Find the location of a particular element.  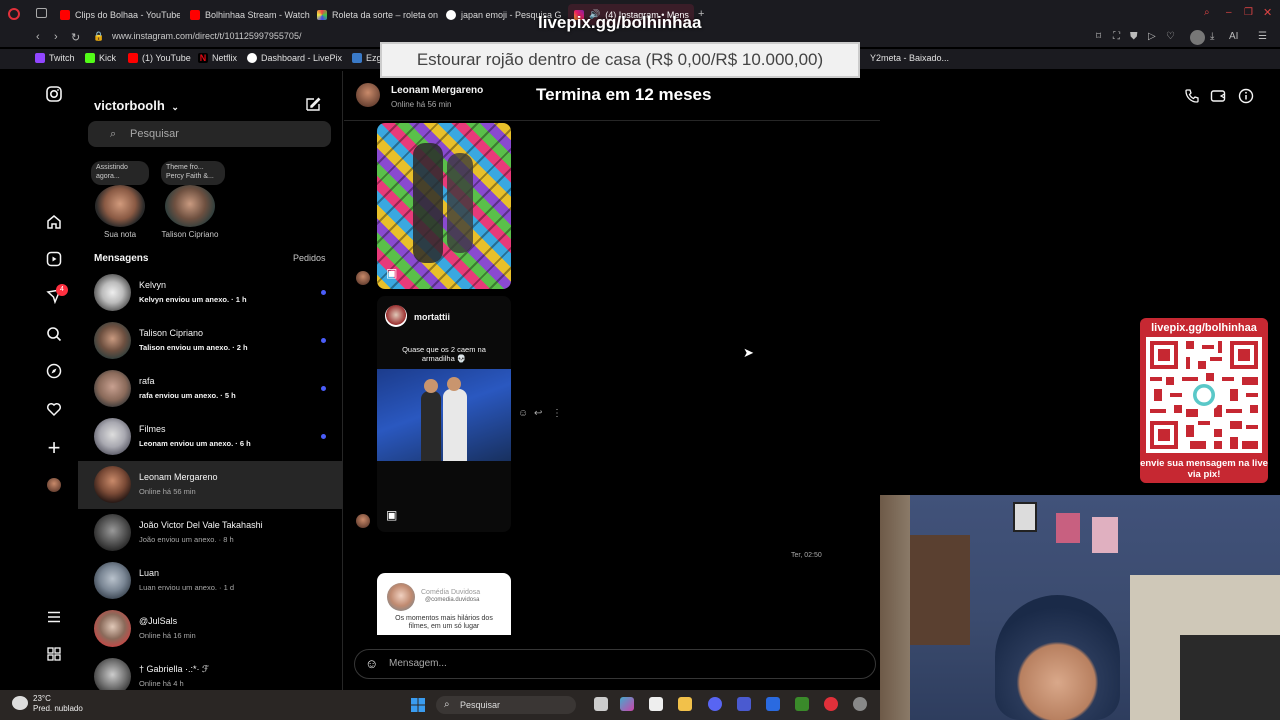

conversation-item: Filmes Leonam enviou um anexo. · 6 h is located at coordinates (210, 437).